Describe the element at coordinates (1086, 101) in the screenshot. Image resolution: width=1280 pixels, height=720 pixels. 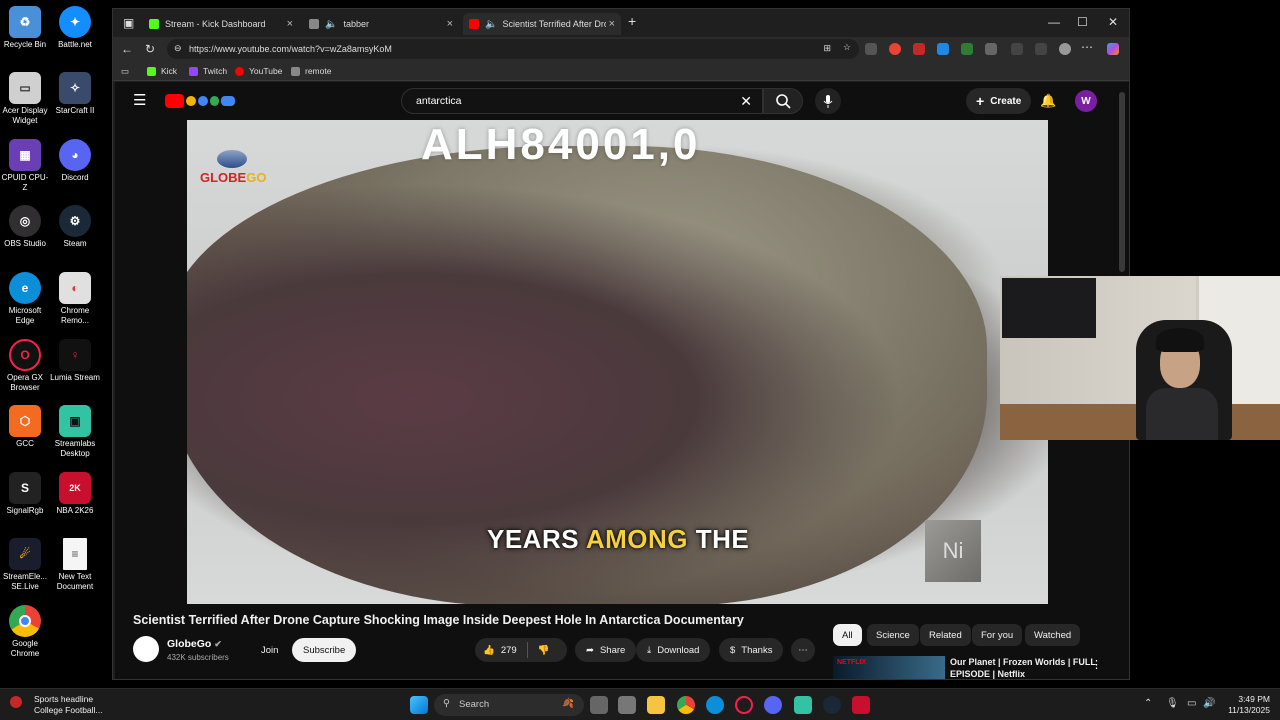
I see `account-avatar: W` at that location.